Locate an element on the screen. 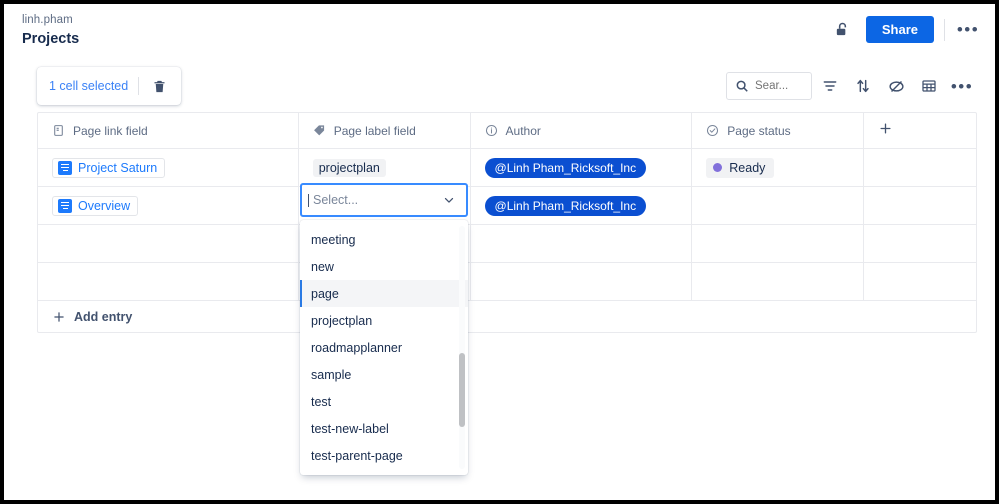 This screenshot has width=999, height=504. table-more-dots: ••• is located at coordinates (962, 86).